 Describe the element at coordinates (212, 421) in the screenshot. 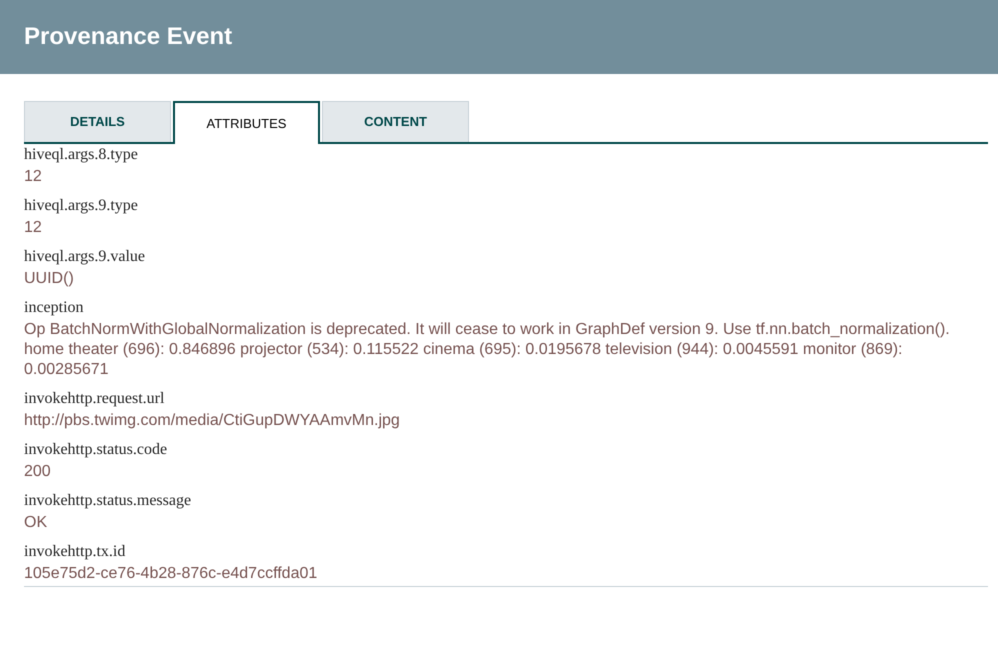

I see `attribute-value: http://pbs.twimg.com/media/CtiGupDWYAAmvMn.jpg` at that location.